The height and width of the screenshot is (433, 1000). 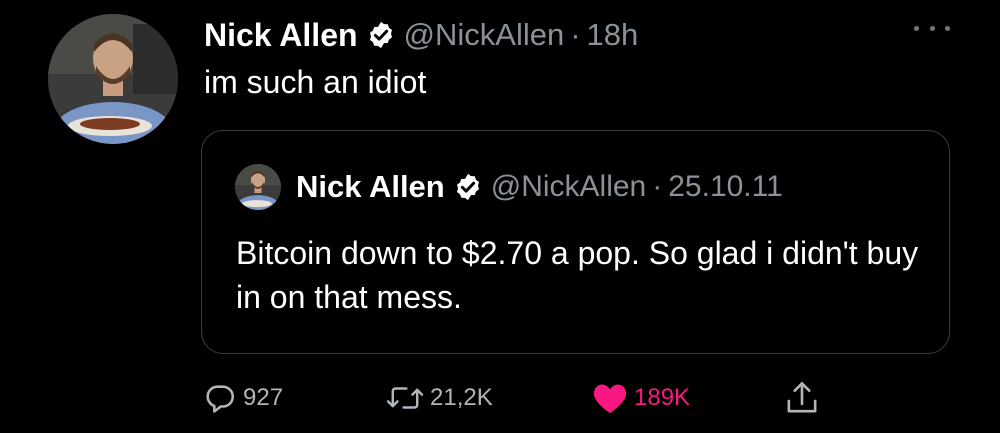 What do you see at coordinates (613, 35) in the screenshot?
I see `tweet-time: 18h` at bounding box center [613, 35].